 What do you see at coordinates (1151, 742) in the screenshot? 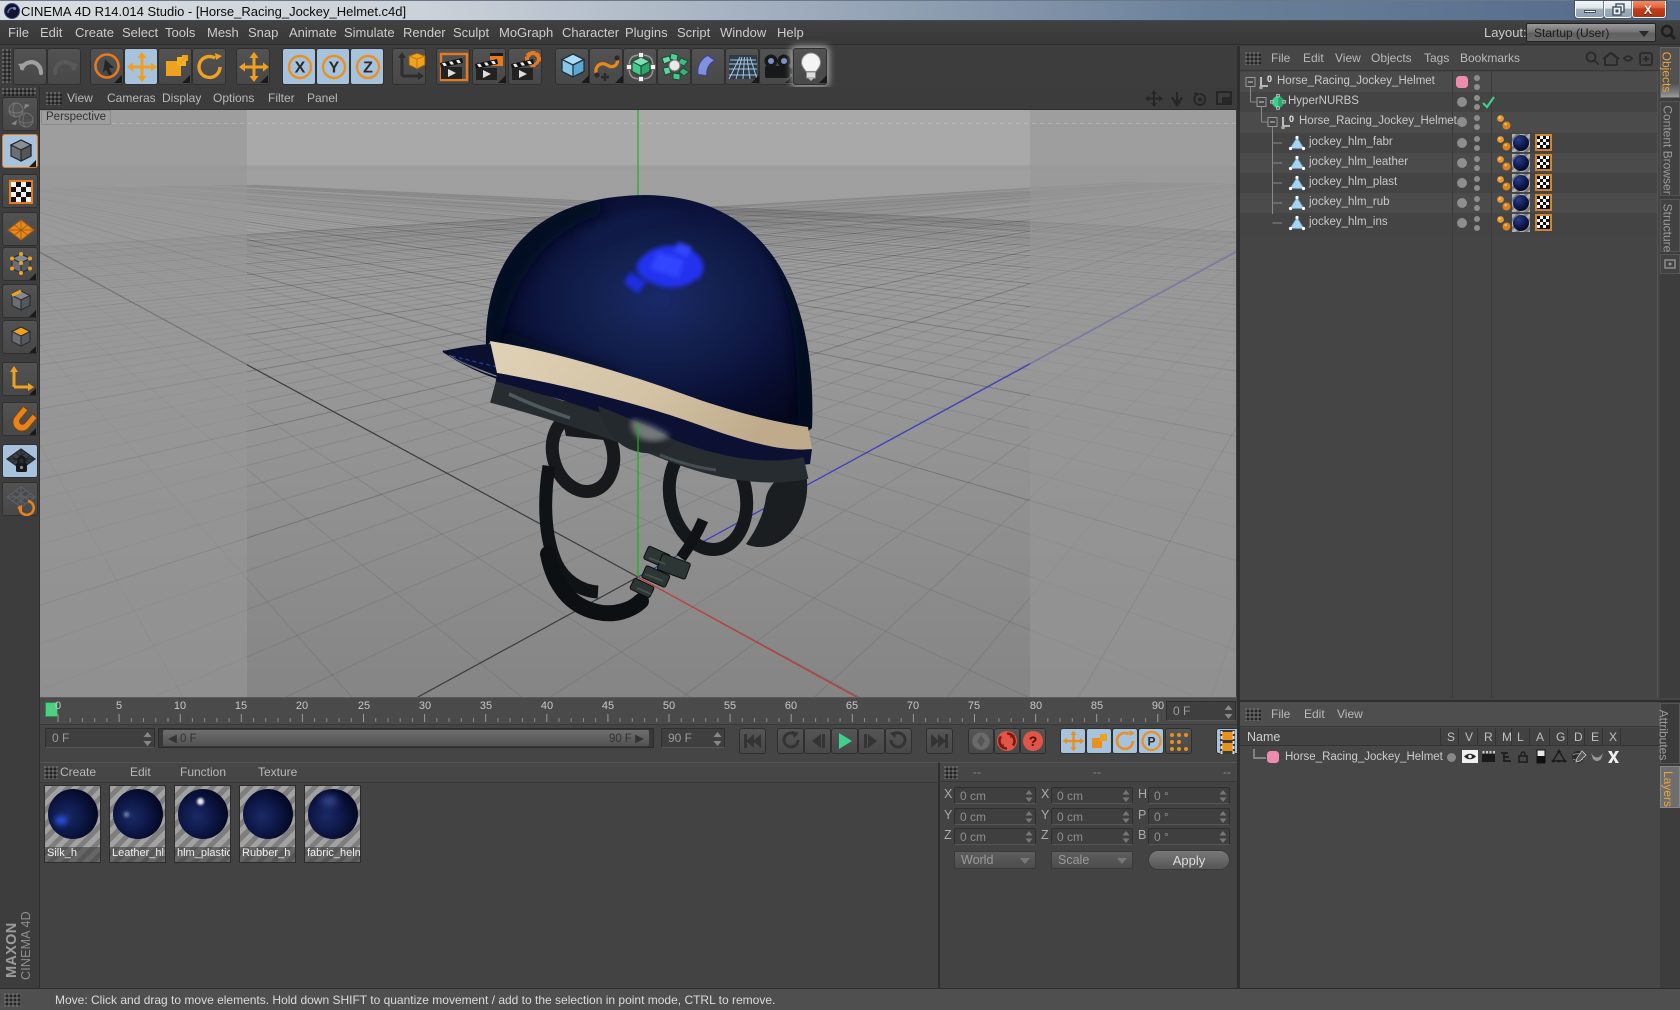
I see `svg-text: P` at bounding box center [1151, 742].